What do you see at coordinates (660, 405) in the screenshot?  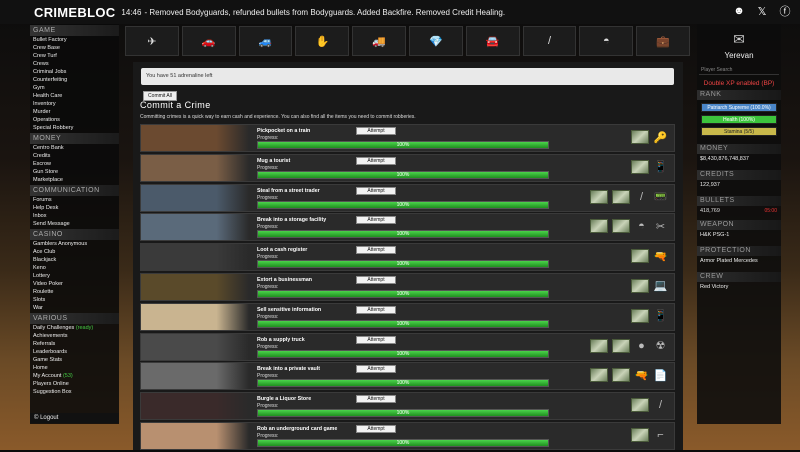 I see `crowbar-icon: /` at bounding box center [660, 405].